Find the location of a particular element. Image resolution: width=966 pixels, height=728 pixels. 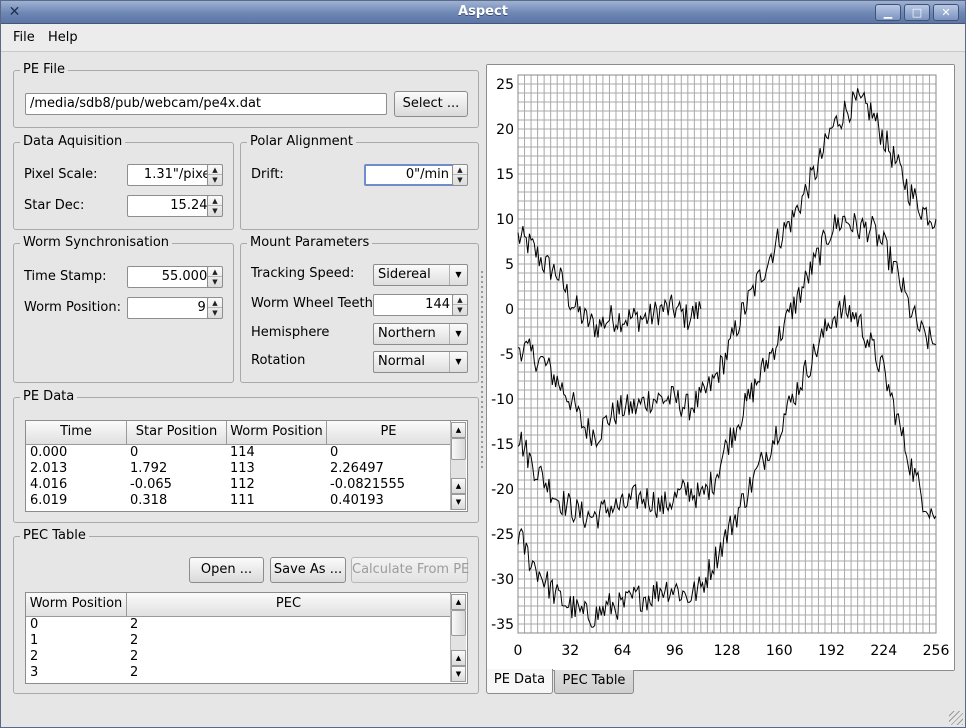

tracking-speed-combo: Sidereal ▼ is located at coordinates (420, 275).